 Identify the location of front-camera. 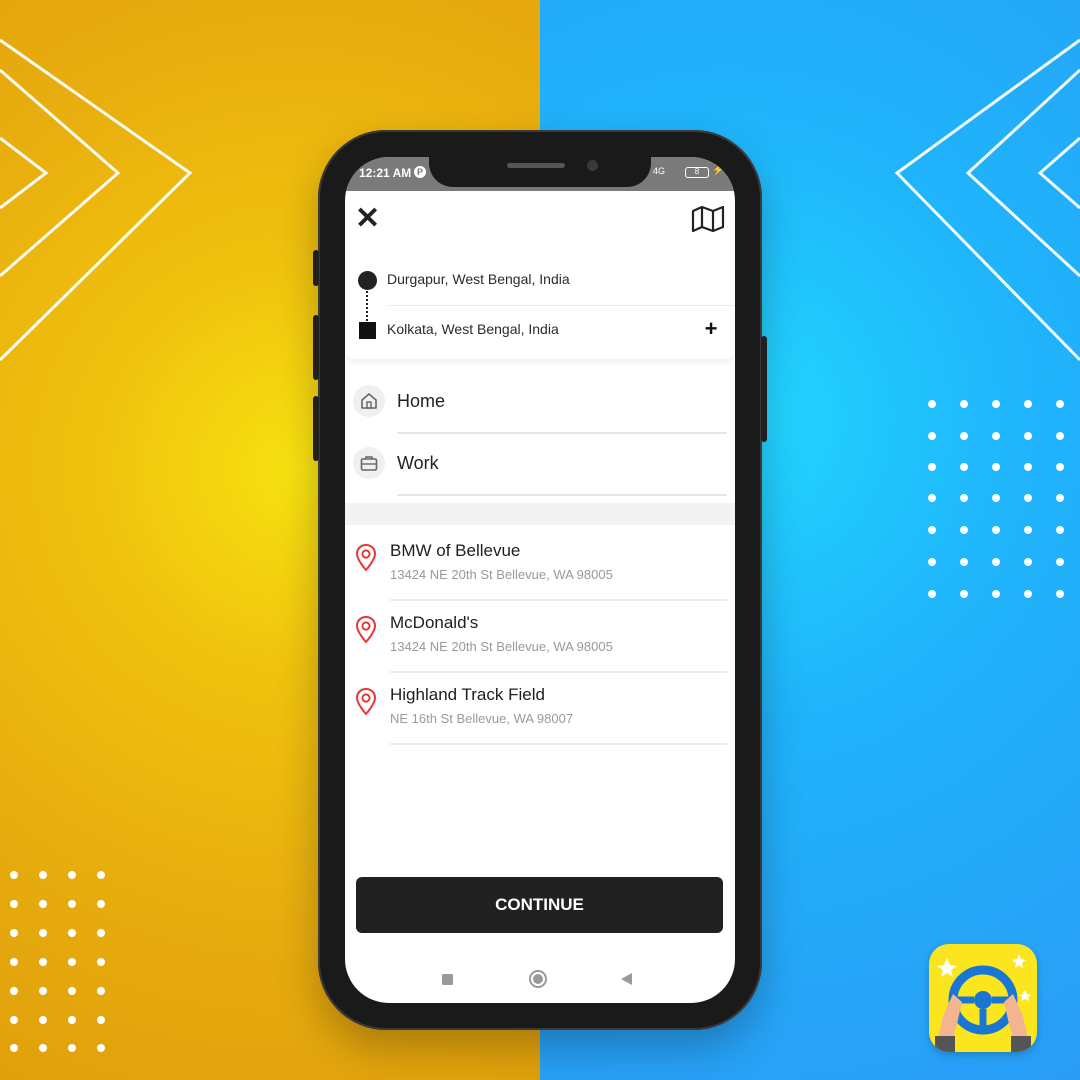
(592, 165).